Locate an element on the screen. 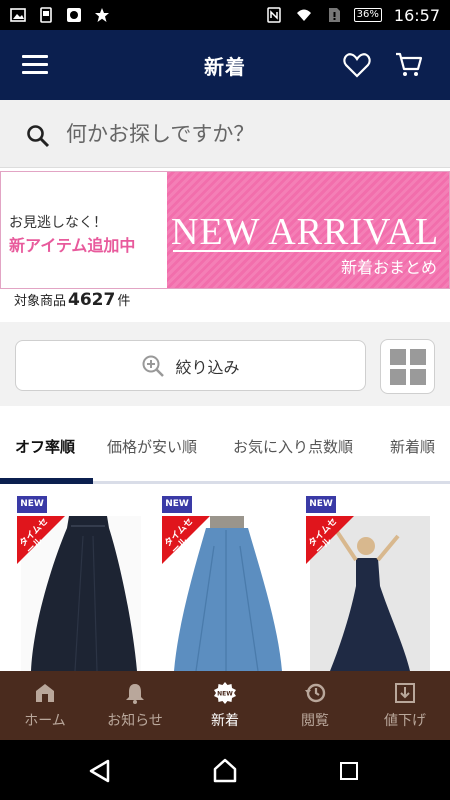 This screenshot has height=800, width=450. star-icon is located at coordinates (102, 15).